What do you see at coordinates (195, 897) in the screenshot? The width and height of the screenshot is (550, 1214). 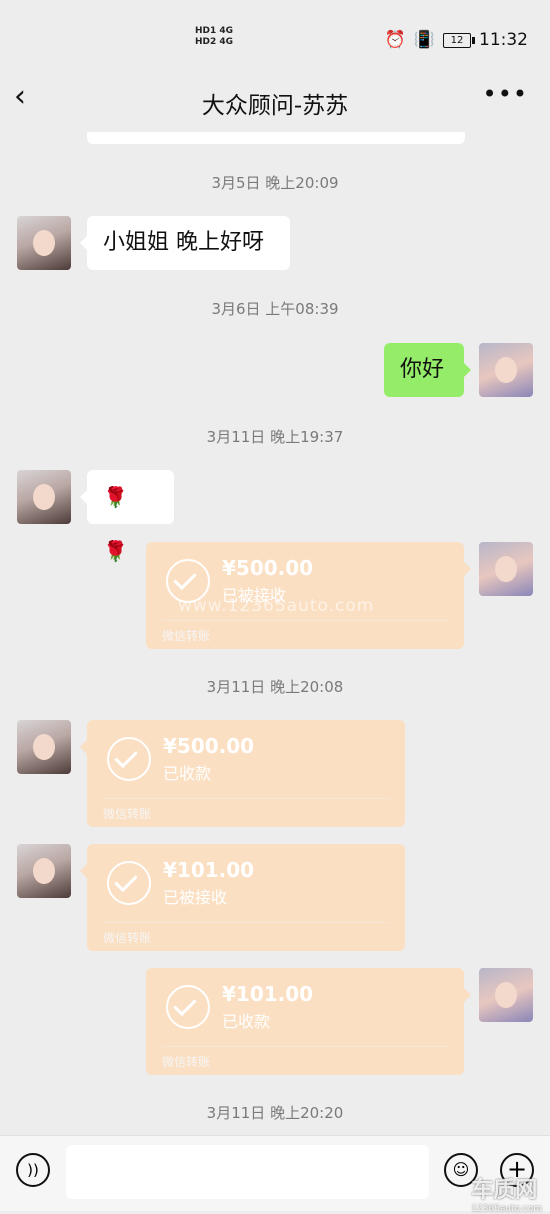 I see `transfer-status: 已被接收` at bounding box center [195, 897].